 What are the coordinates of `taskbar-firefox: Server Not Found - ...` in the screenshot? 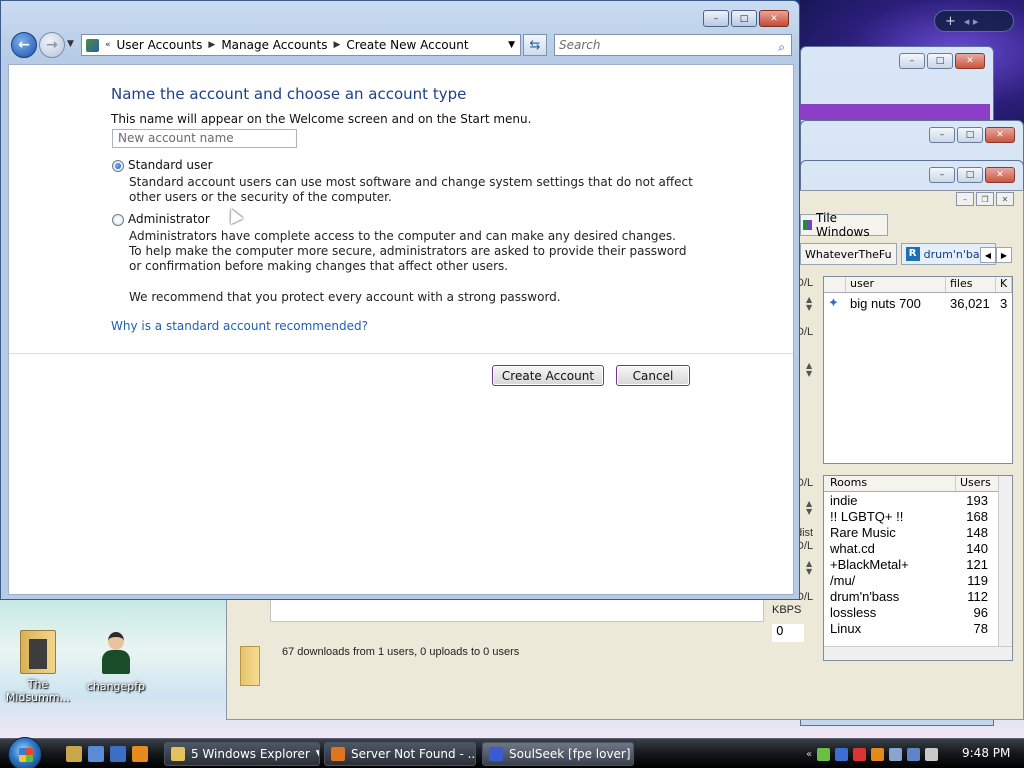 It's located at (400, 754).